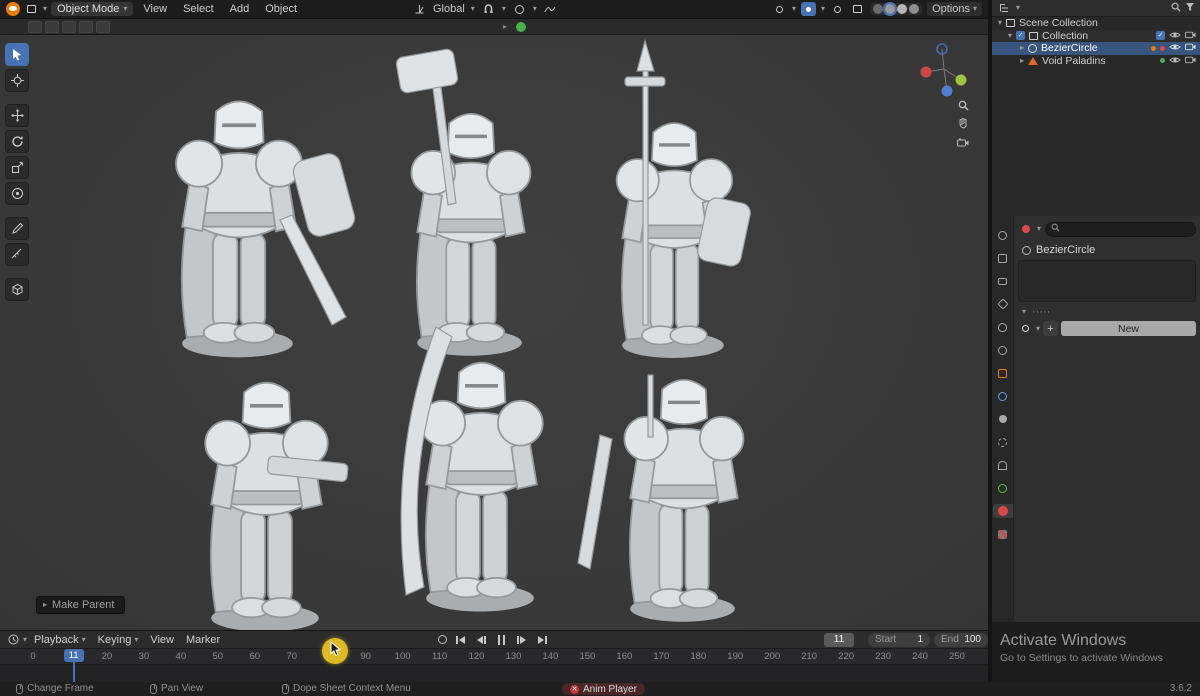  Describe the element at coordinates (961, 639) in the screenshot. I see `frame-end-field: End 100` at that location.